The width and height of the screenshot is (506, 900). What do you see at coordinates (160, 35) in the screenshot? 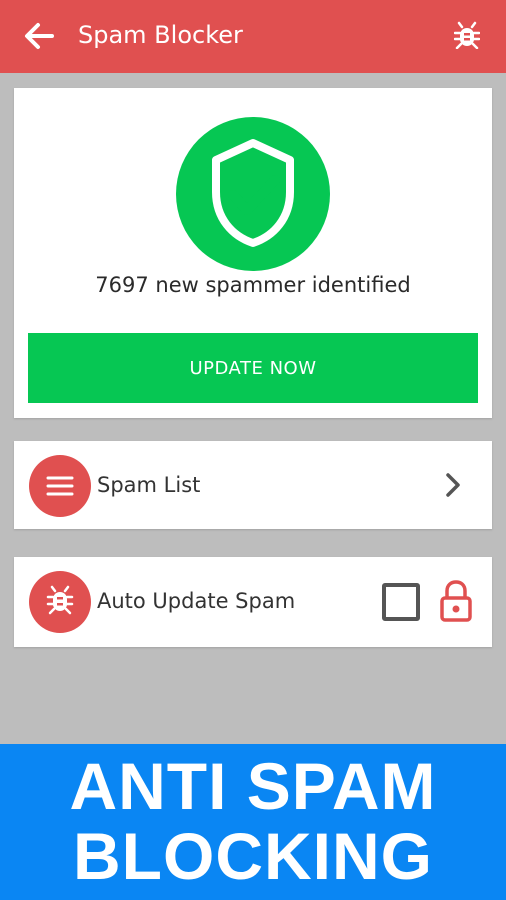
I see `app-title: Spam Blocker` at bounding box center [160, 35].